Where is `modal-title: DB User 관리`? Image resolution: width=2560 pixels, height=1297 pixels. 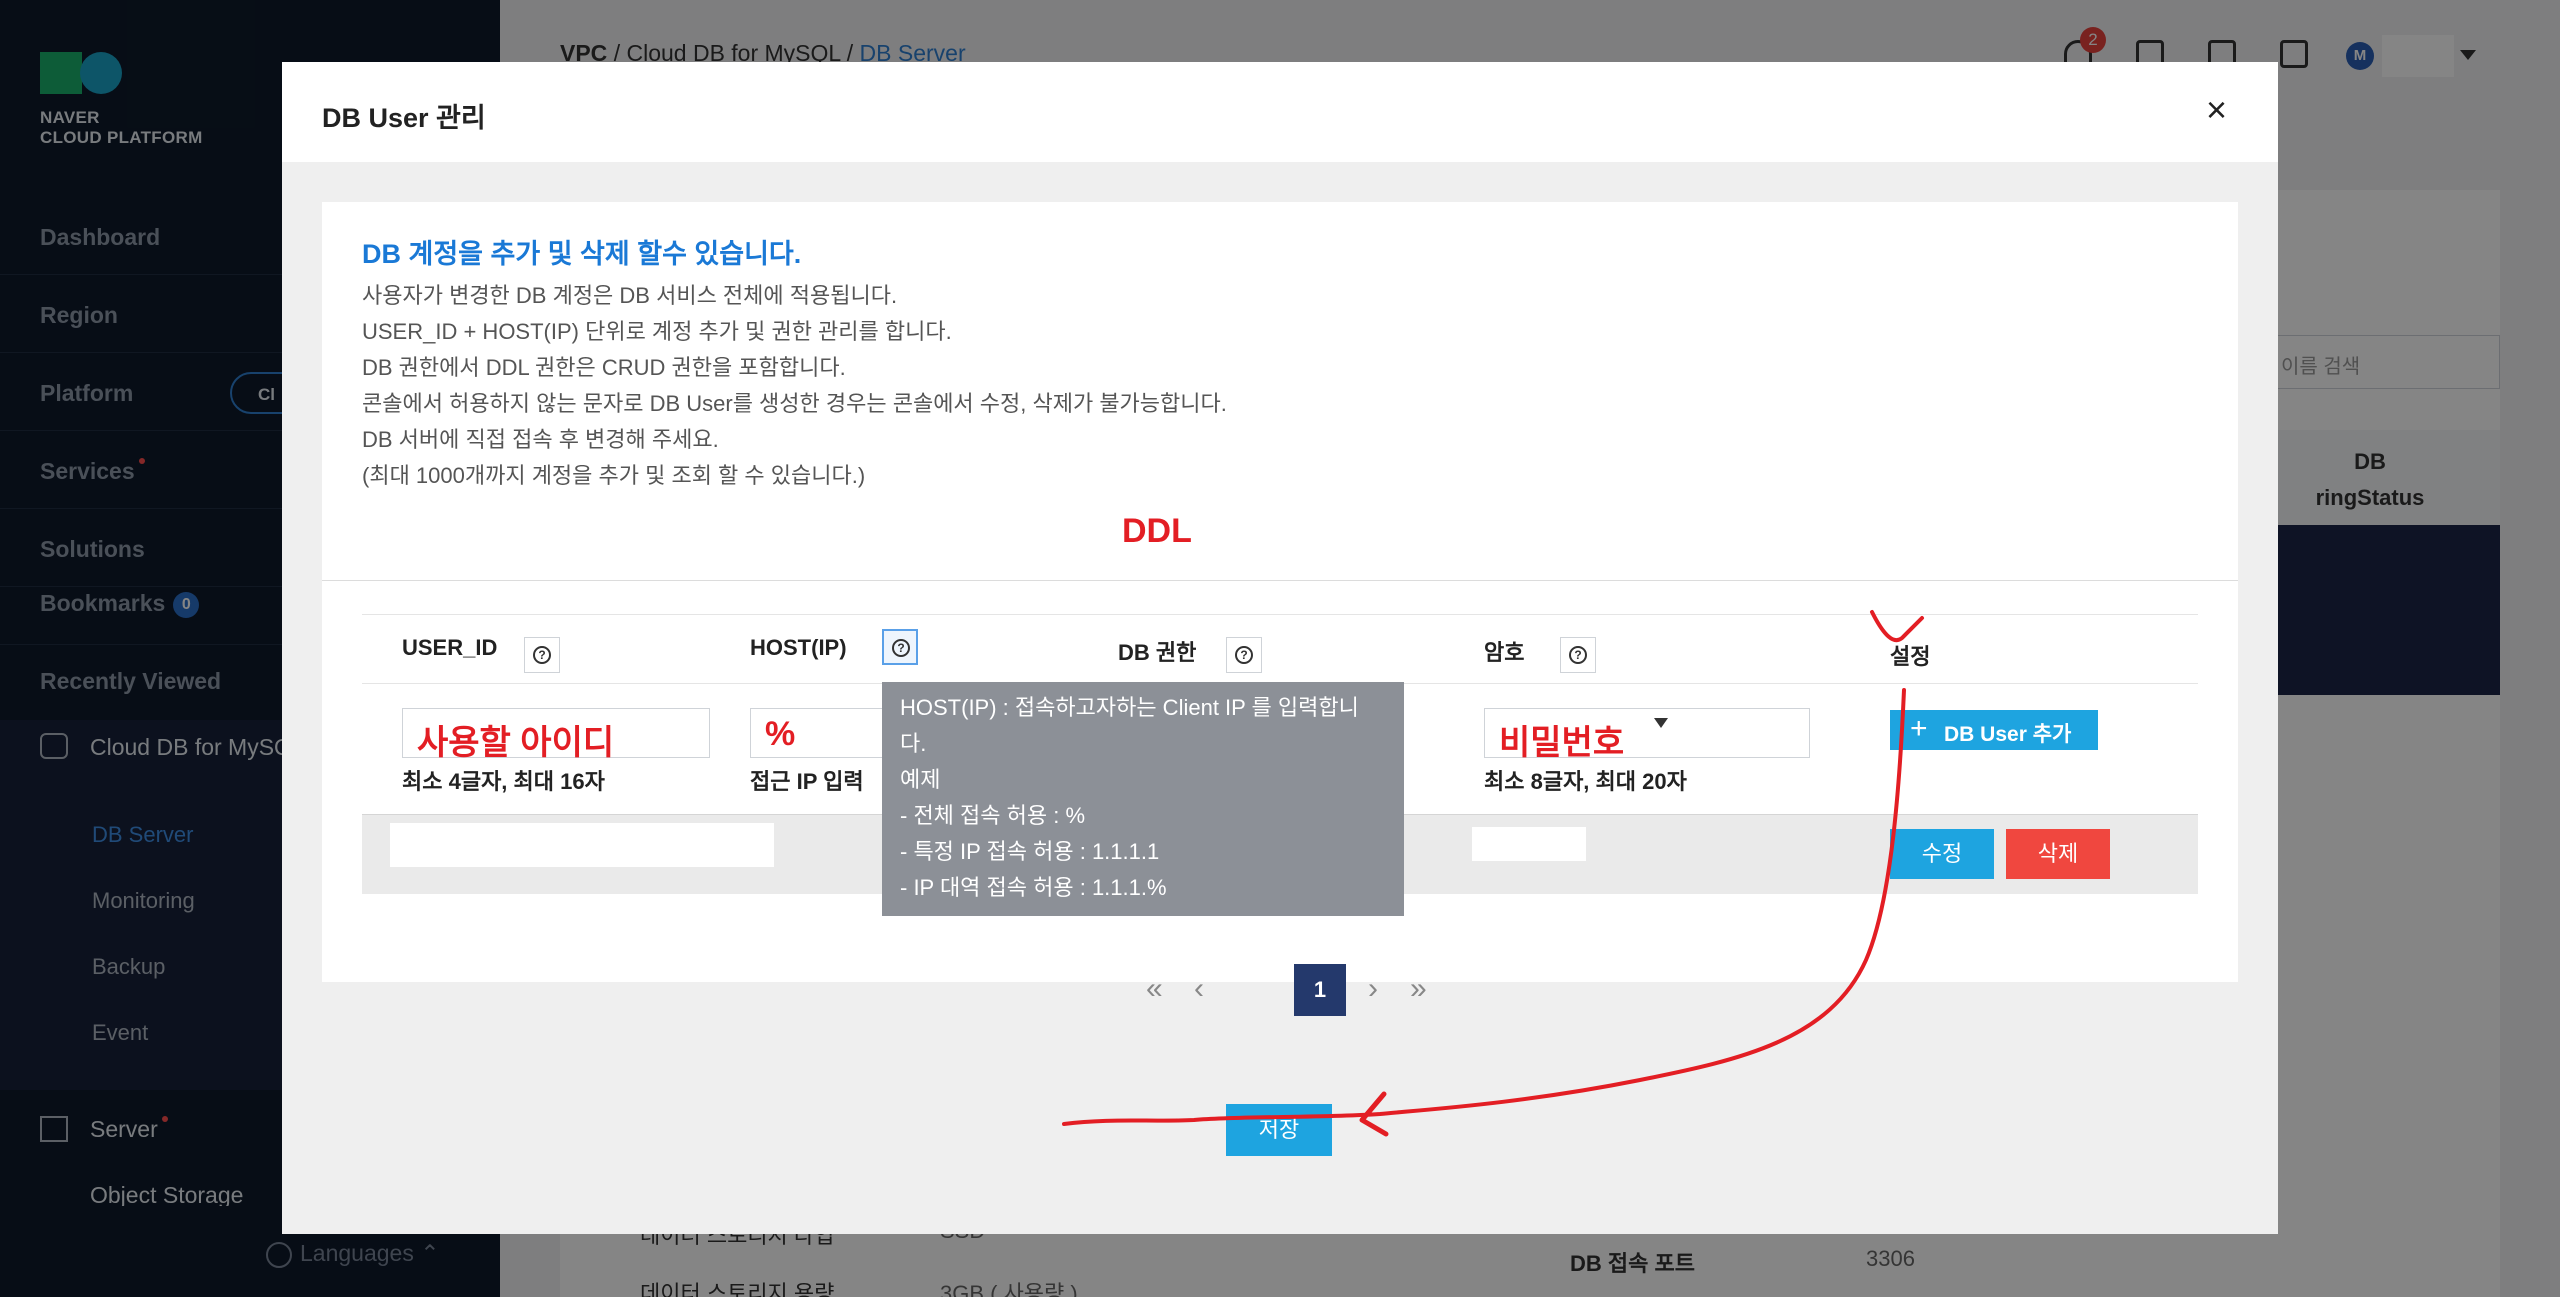 modal-title: DB User 관리 is located at coordinates (404, 118).